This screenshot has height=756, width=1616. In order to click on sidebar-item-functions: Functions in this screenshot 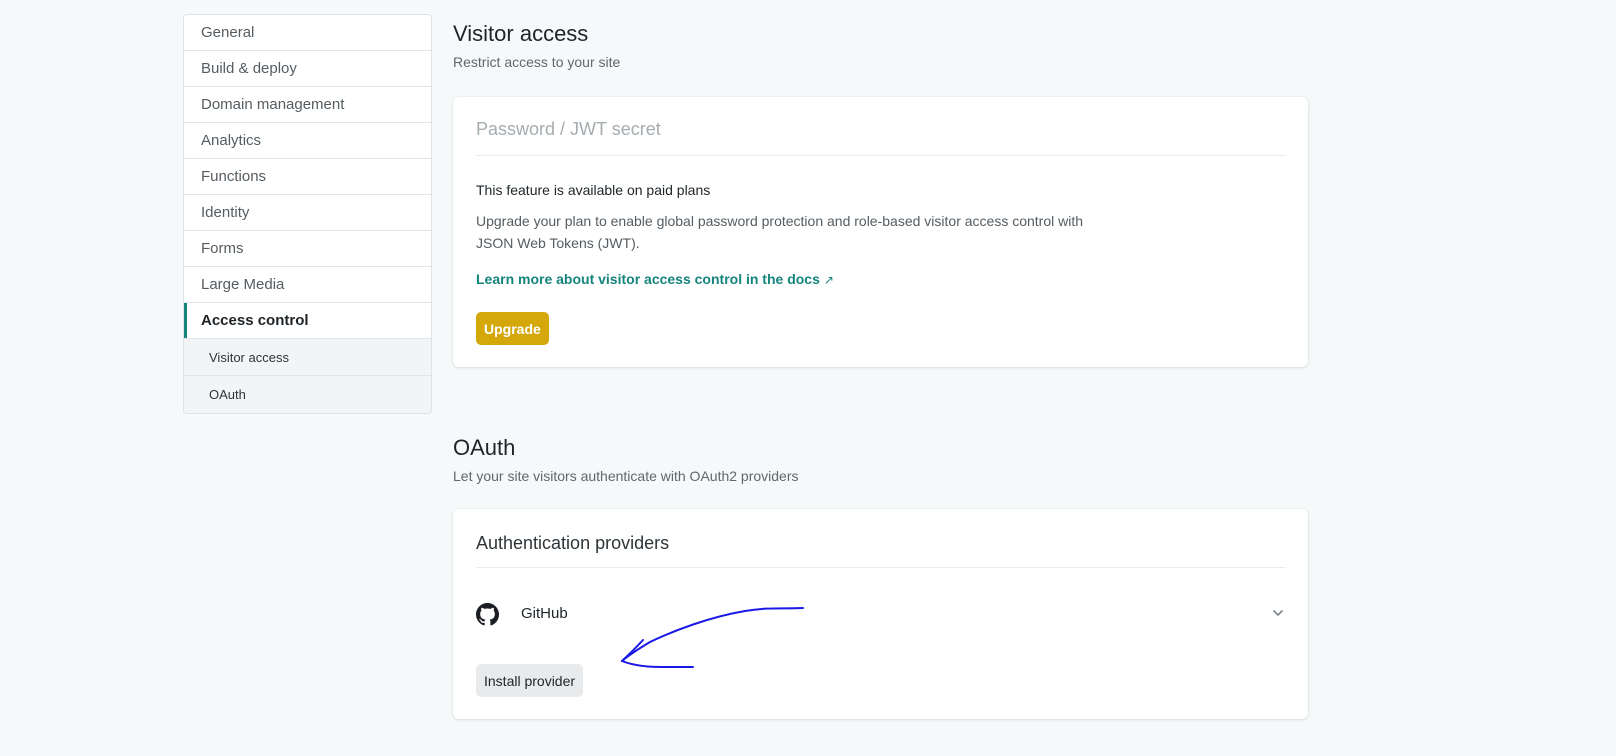, I will do `click(307, 177)`.